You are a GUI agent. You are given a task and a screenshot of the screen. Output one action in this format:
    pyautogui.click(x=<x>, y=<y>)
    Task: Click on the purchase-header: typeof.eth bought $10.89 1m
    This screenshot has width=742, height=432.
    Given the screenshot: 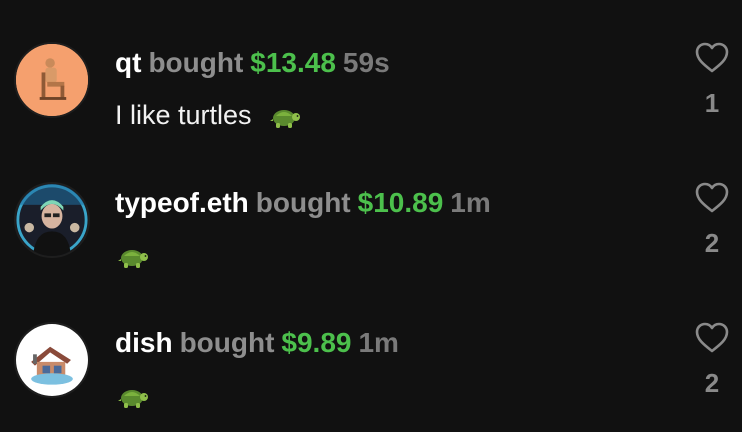 What is the action you would take?
    pyautogui.click(x=303, y=203)
    